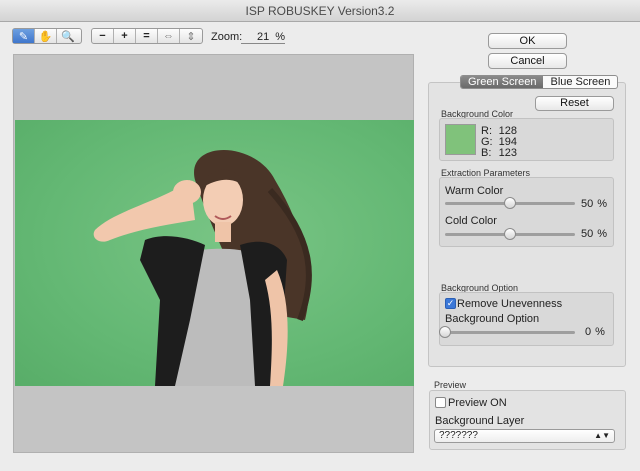  Describe the element at coordinates (502, 82) in the screenshot. I see `tab-green-screen: Green Screen` at that location.